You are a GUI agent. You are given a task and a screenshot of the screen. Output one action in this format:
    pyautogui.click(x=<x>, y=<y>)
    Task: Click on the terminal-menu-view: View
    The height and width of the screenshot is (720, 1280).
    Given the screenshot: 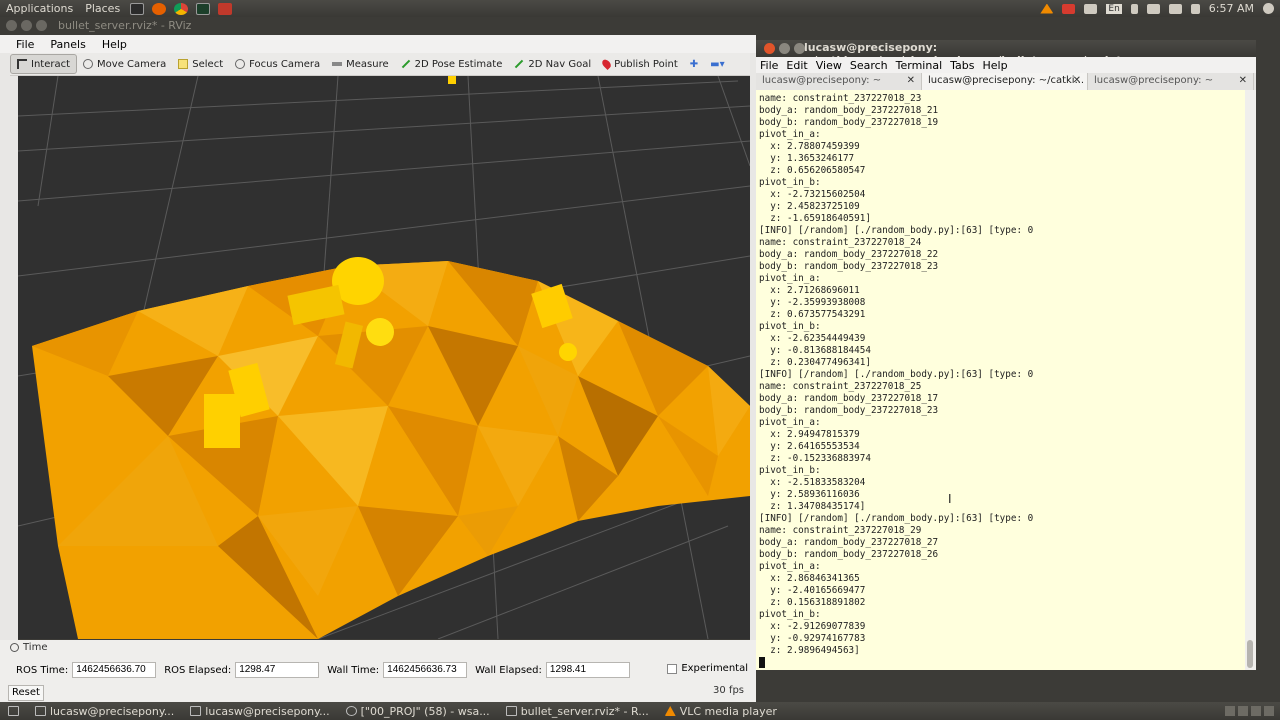 What is the action you would take?
    pyautogui.click(x=829, y=65)
    